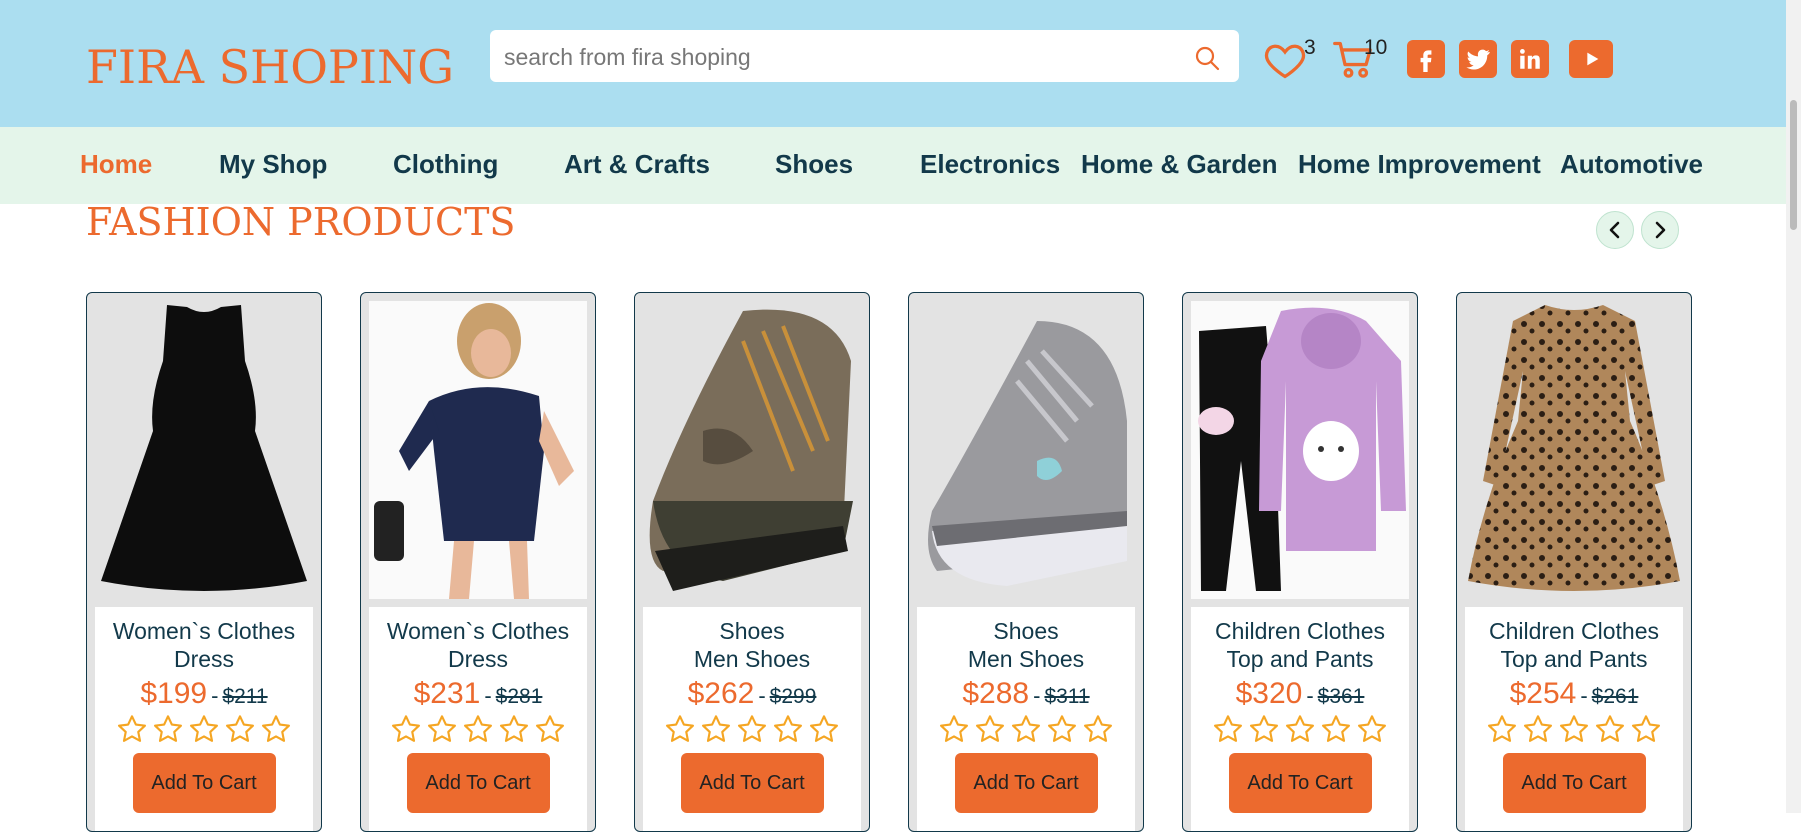  Describe the element at coordinates (445, 164) in the screenshot. I see `nav-item-clothing: Clothing` at that location.